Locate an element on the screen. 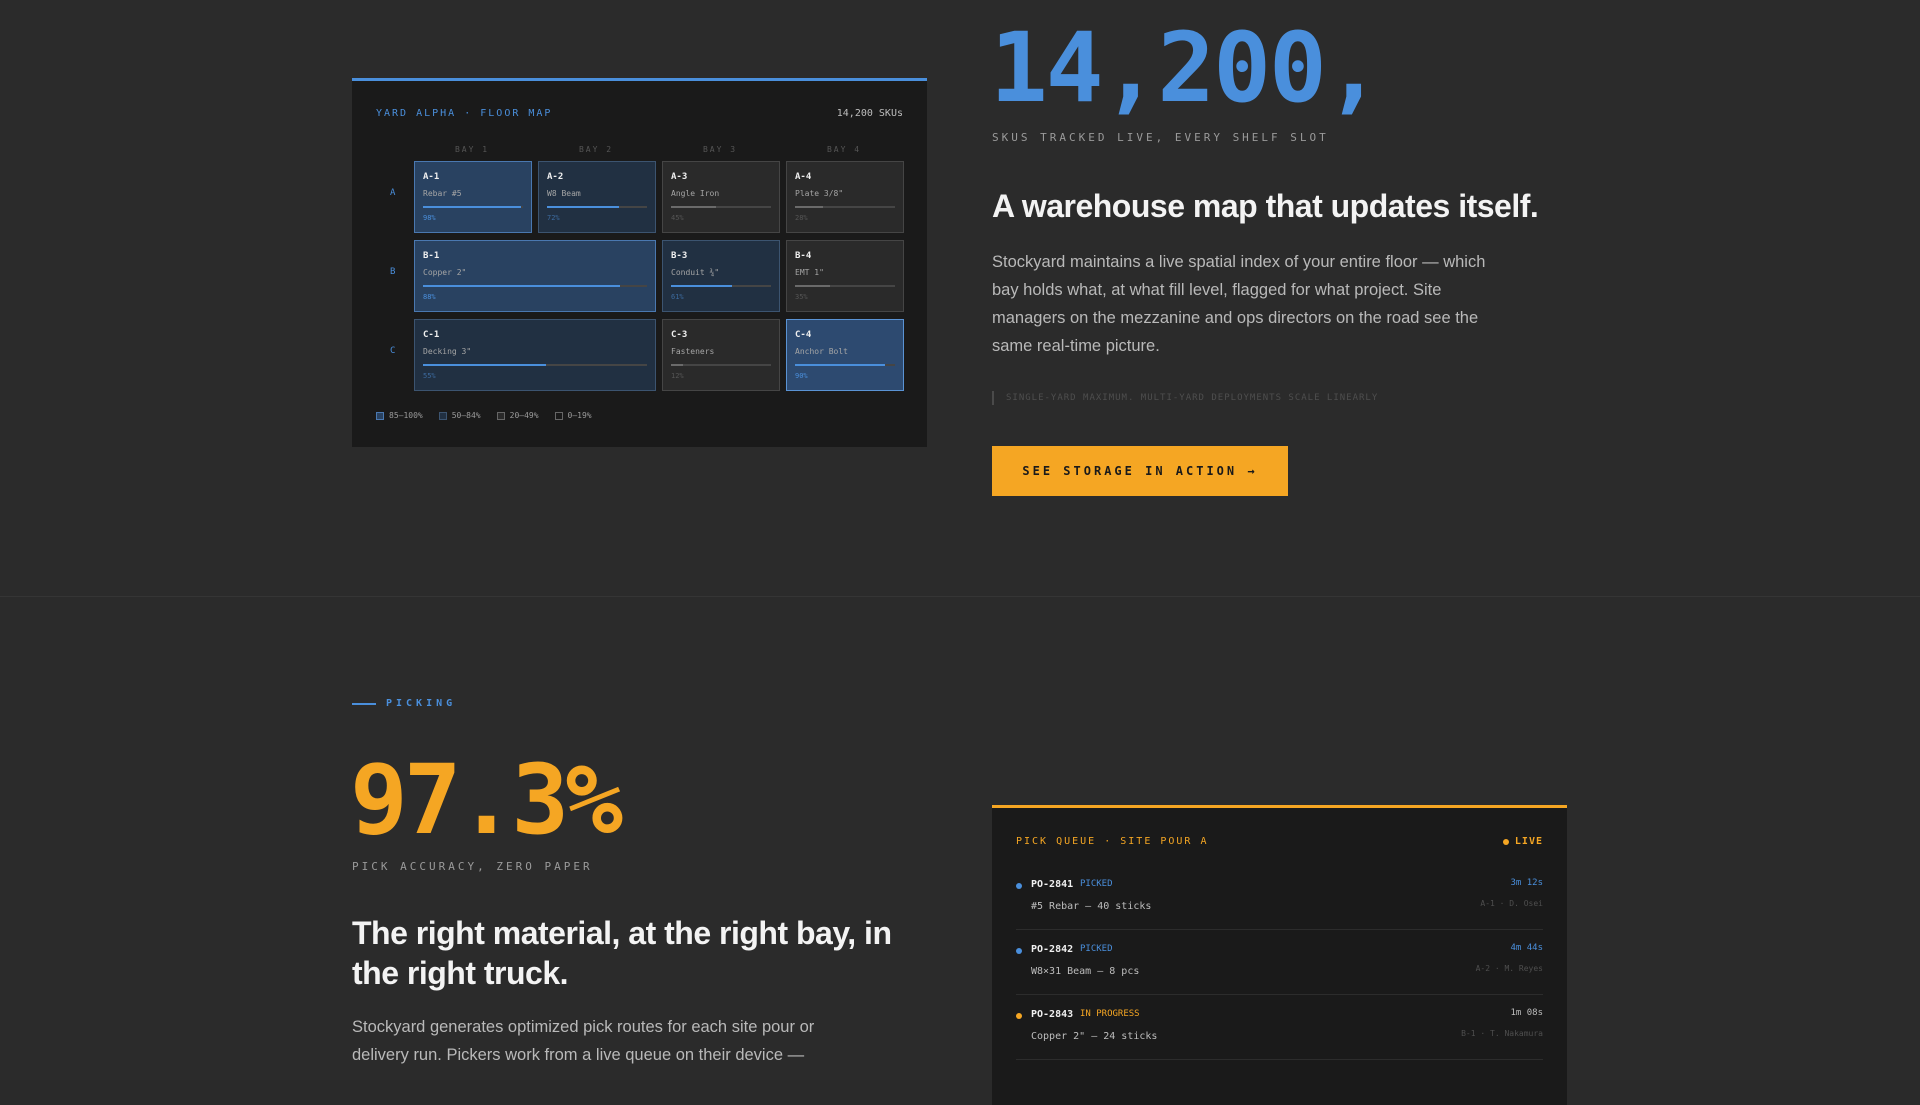 Image resolution: width=1920 pixels, height=1105 pixels. order-status: IN PROGRESS is located at coordinates (1110, 1014).